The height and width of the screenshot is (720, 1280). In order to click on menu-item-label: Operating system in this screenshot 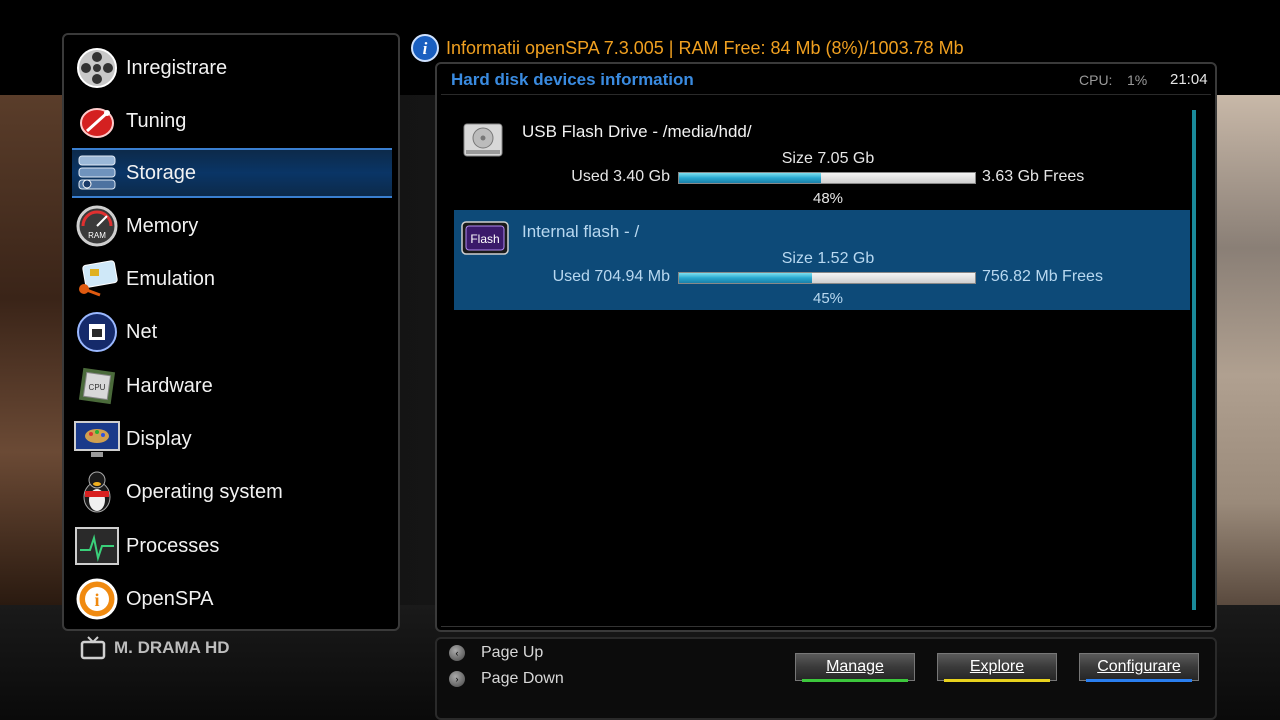, I will do `click(204, 491)`.